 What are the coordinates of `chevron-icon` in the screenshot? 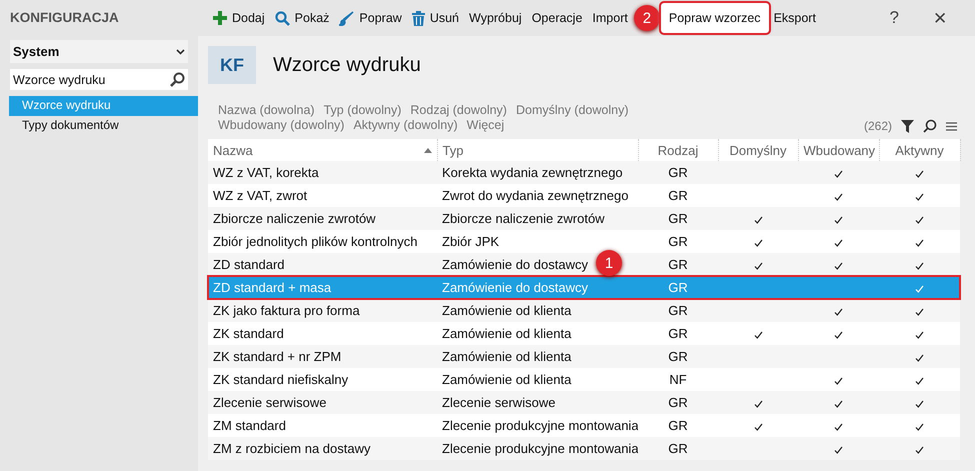 It's located at (180, 51).